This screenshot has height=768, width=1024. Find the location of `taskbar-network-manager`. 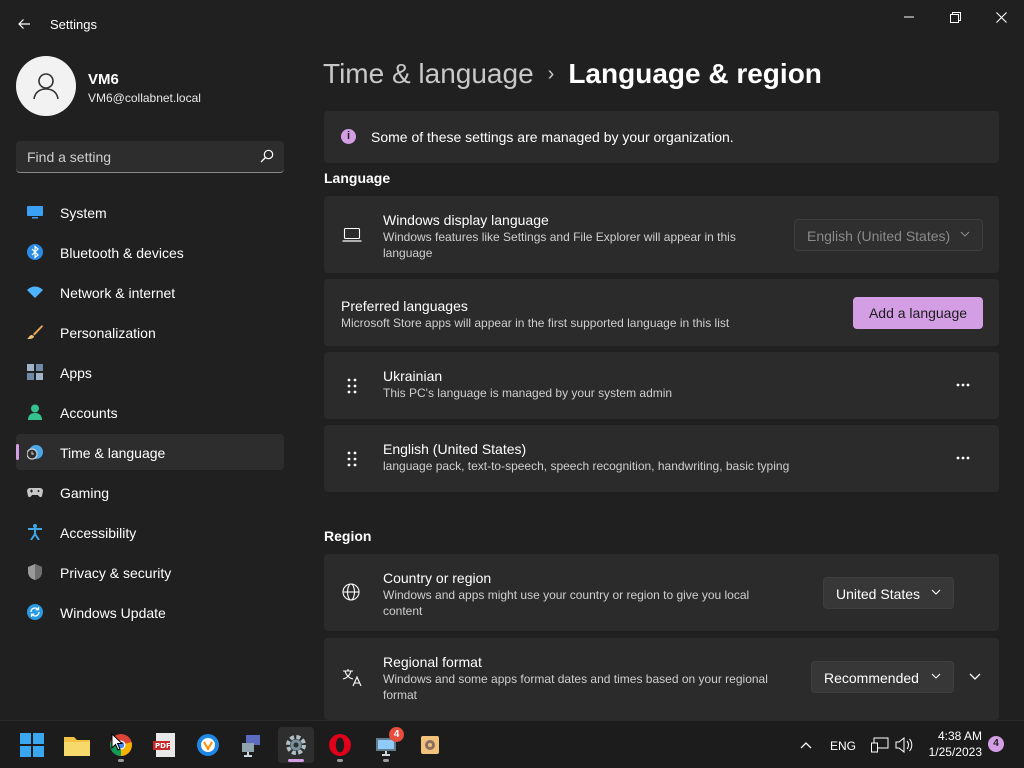

taskbar-network-manager is located at coordinates (252, 745).